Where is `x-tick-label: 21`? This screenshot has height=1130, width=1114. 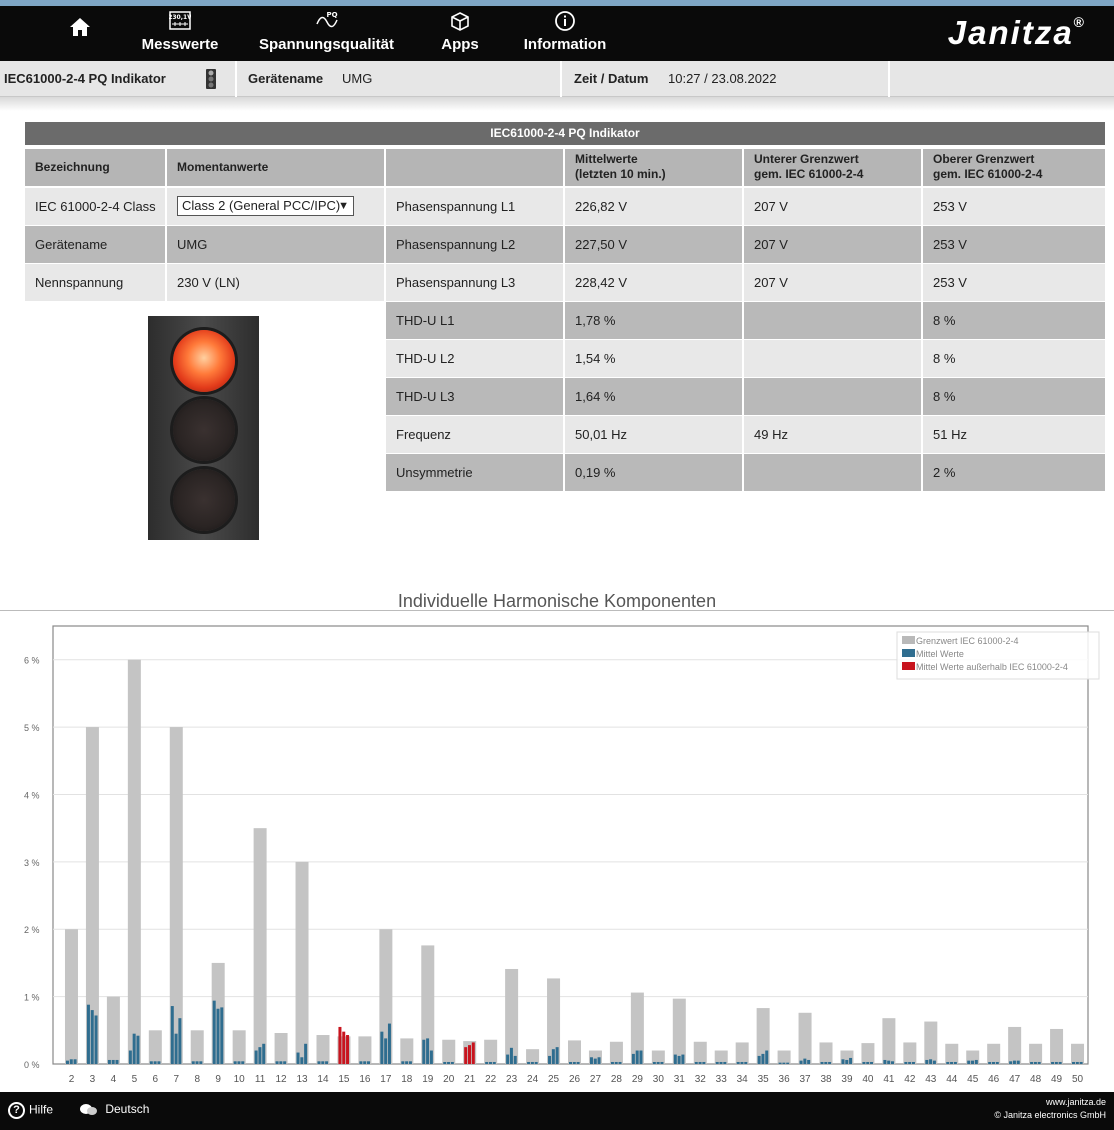
x-tick-label: 21 is located at coordinates (470, 1079).